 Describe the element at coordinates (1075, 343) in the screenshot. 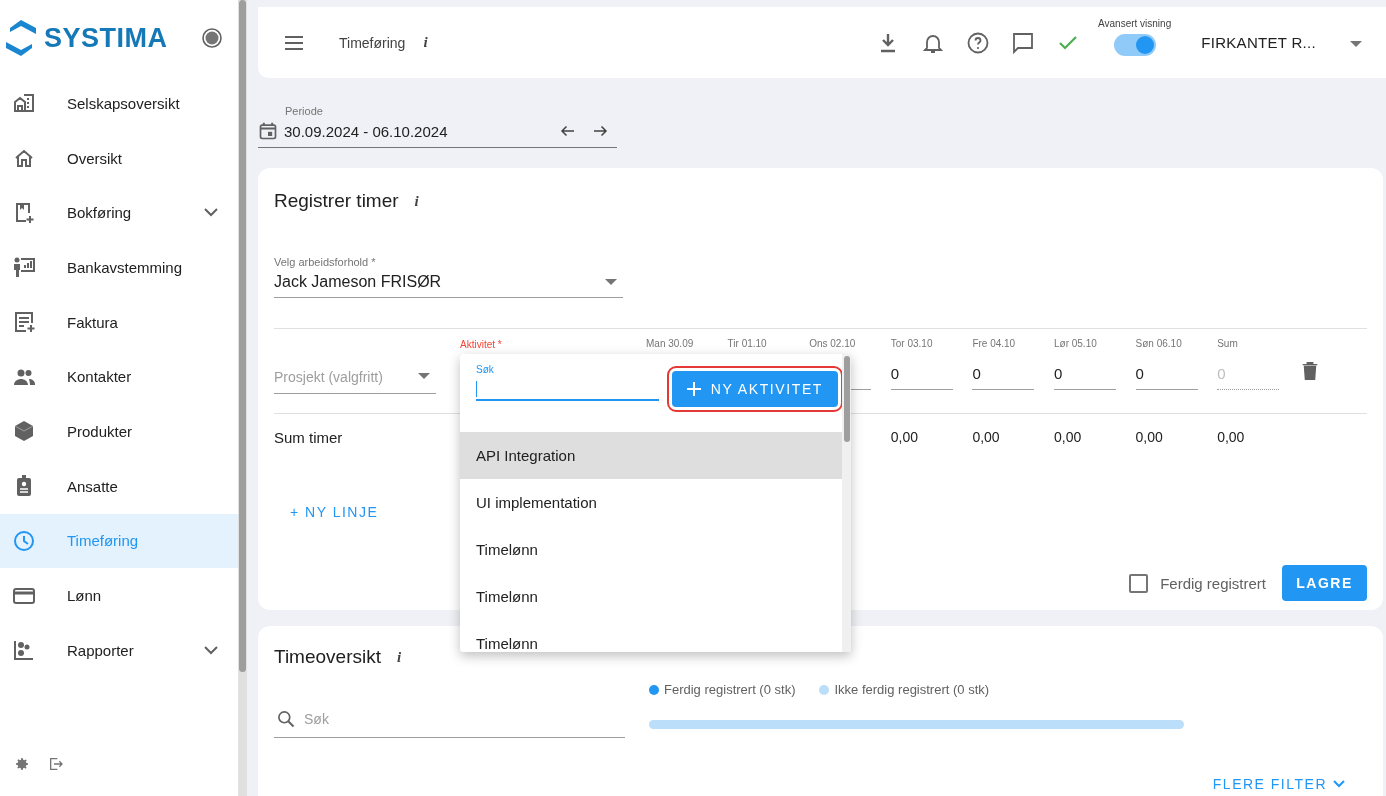

I see `column-header: Lør 05.10` at that location.